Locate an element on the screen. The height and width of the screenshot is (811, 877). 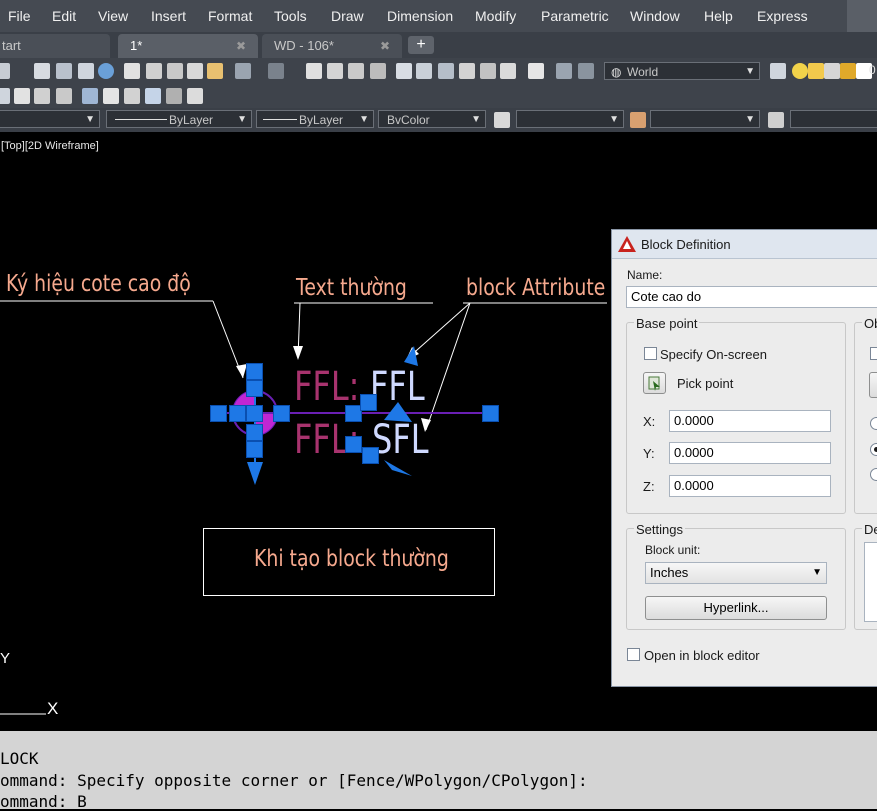
ucs-x-label: X is located at coordinates (53, 708).